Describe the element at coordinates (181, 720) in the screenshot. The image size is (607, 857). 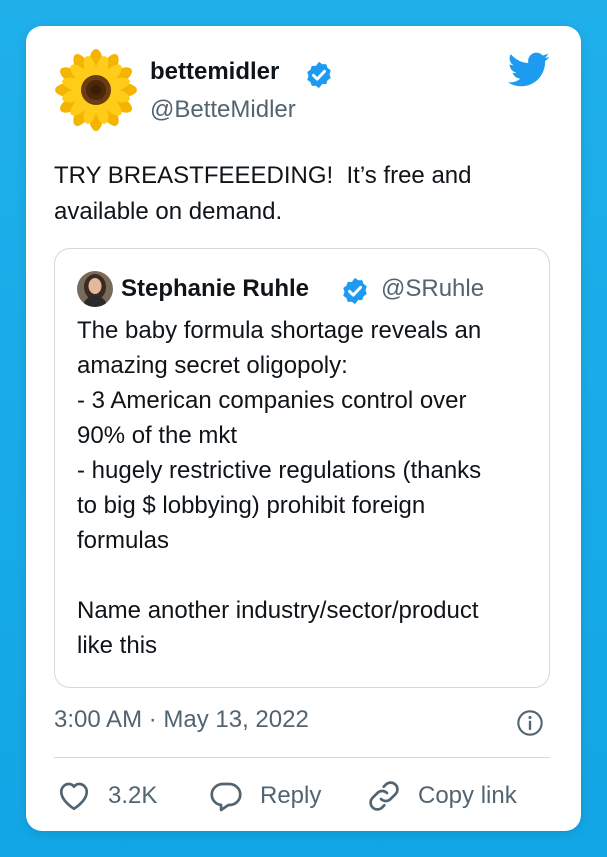
I see `tweet-timestamp: 3:00 AM · May 13, 2022` at that location.